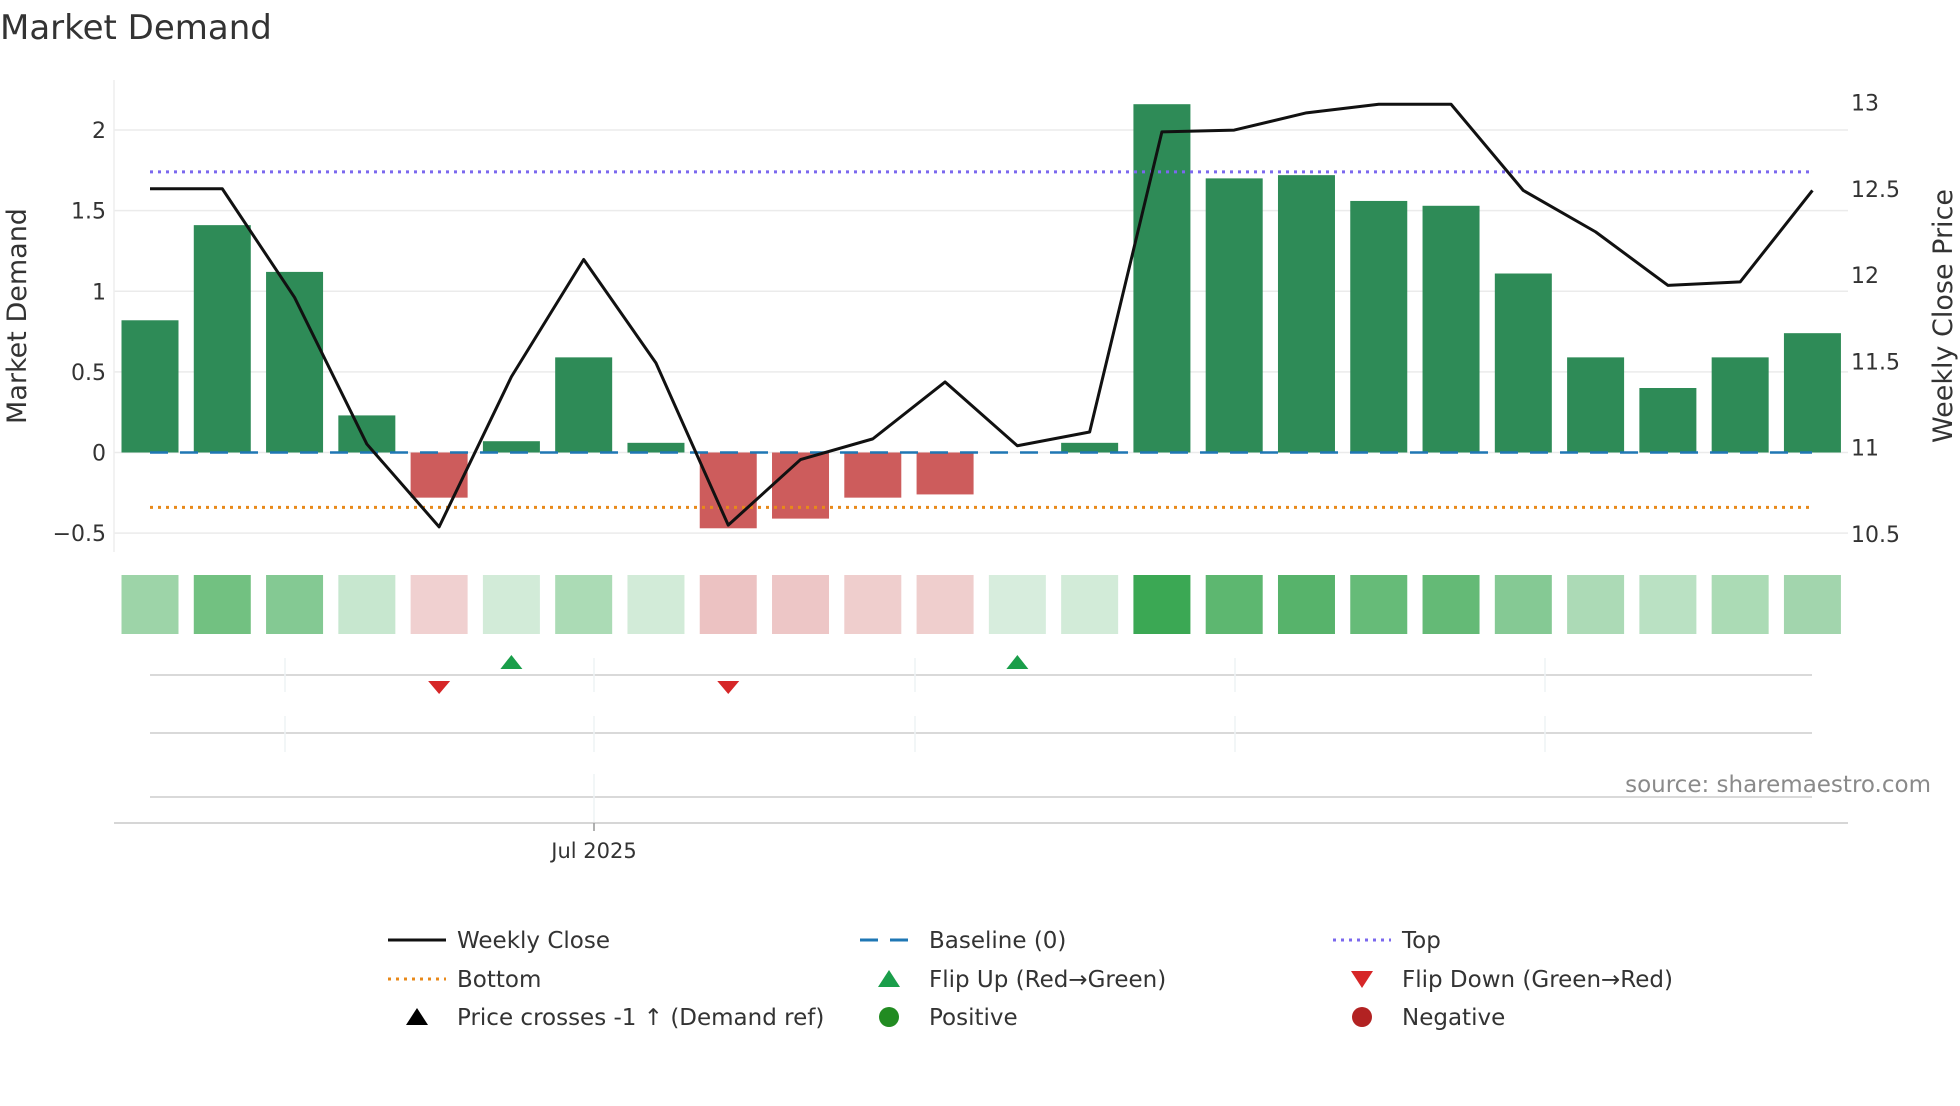 The image size is (1960, 1106). What do you see at coordinates (99, 292) in the screenshot?
I see `y-tick-label: 1` at bounding box center [99, 292].